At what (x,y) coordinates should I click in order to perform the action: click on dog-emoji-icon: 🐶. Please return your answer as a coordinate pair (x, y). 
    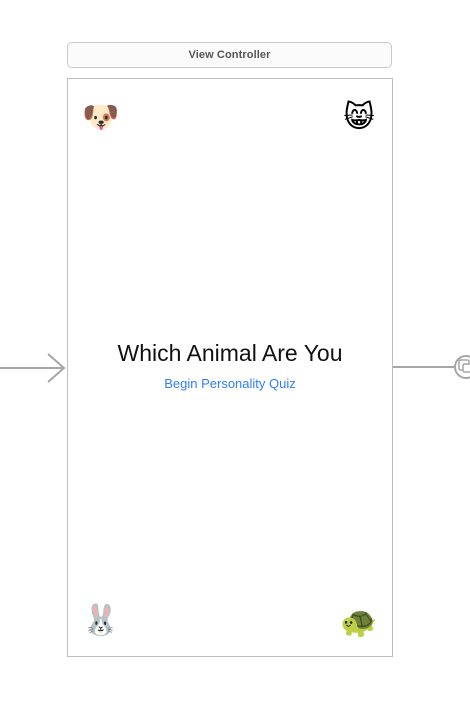
    Looking at the image, I should click on (101, 117).